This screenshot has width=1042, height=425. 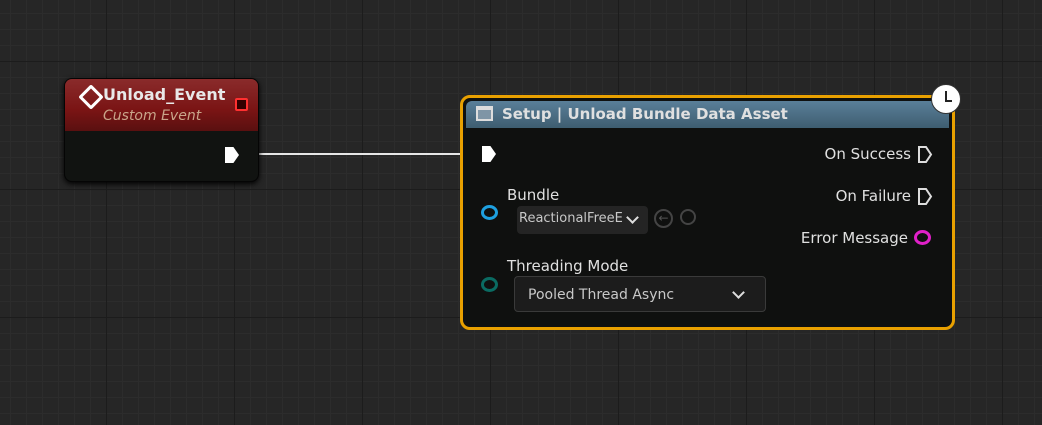 What do you see at coordinates (164, 94) in the screenshot?
I see `event-title: Unload_Event` at bounding box center [164, 94].